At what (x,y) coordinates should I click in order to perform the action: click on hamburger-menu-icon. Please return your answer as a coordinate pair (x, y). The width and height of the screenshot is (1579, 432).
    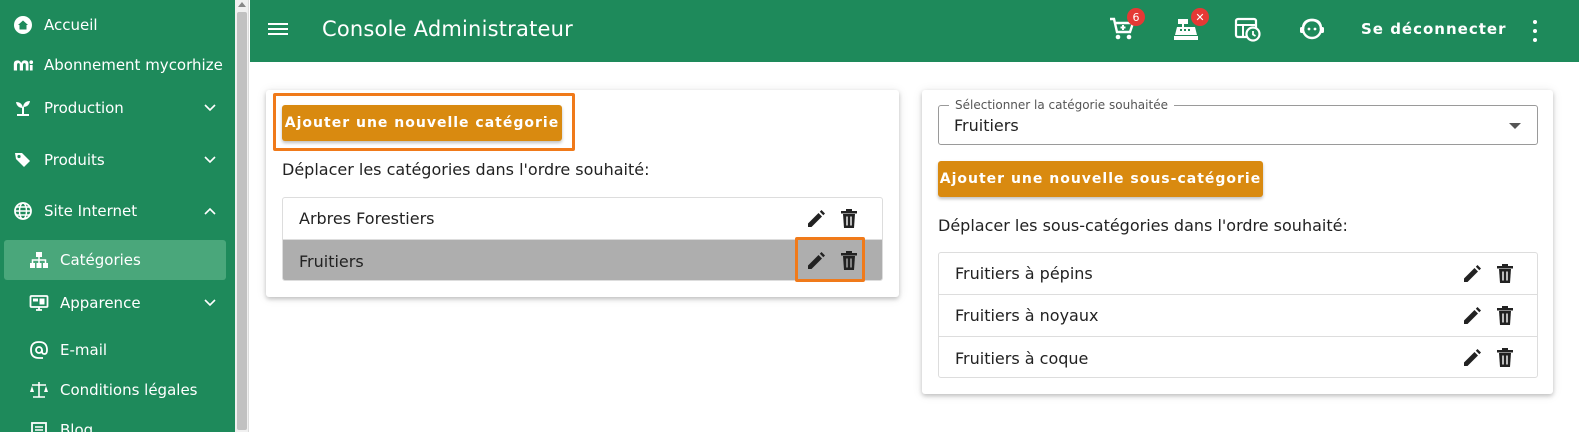
    Looking at the image, I should click on (279, 31).